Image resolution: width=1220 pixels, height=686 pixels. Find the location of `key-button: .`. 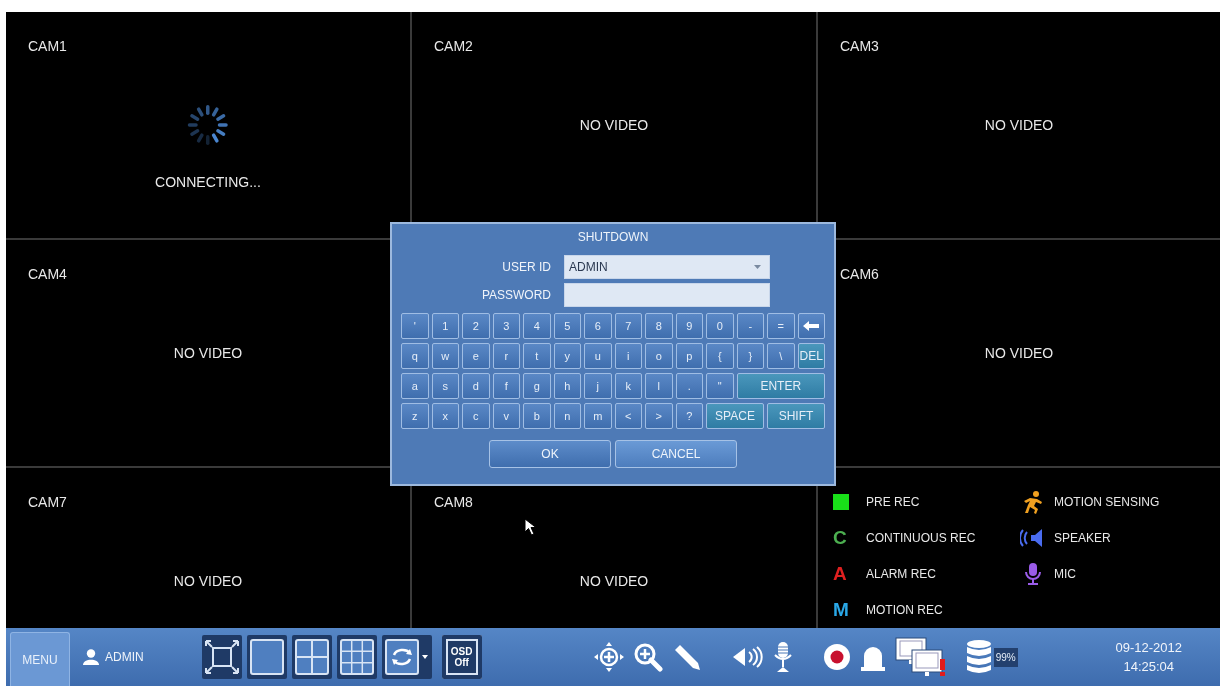

key-button: . is located at coordinates (689, 386).